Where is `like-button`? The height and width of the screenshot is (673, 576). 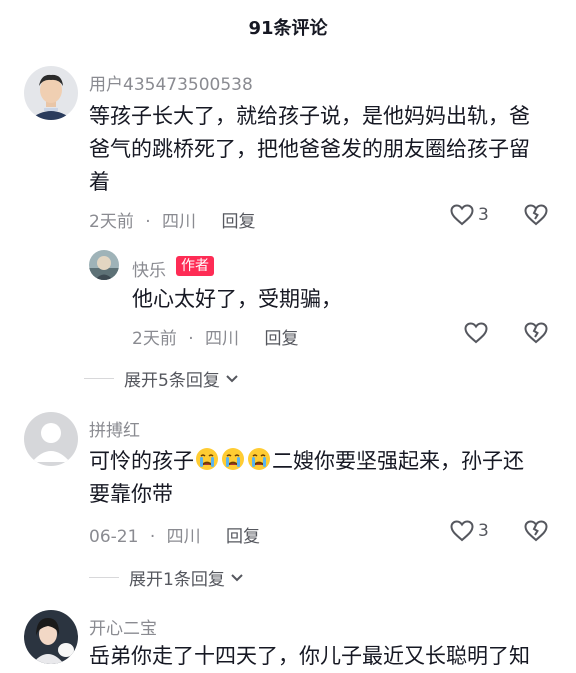
like-button is located at coordinates (476, 333).